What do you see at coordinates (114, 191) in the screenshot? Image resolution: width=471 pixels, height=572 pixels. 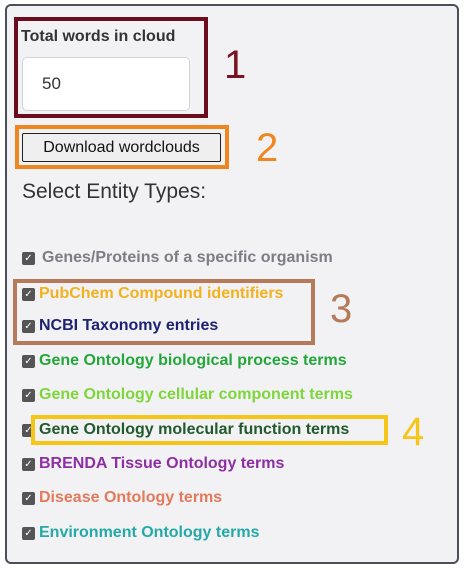 I see `entity-types-title: Select Entity Types:` at bounding box center [114, 191].